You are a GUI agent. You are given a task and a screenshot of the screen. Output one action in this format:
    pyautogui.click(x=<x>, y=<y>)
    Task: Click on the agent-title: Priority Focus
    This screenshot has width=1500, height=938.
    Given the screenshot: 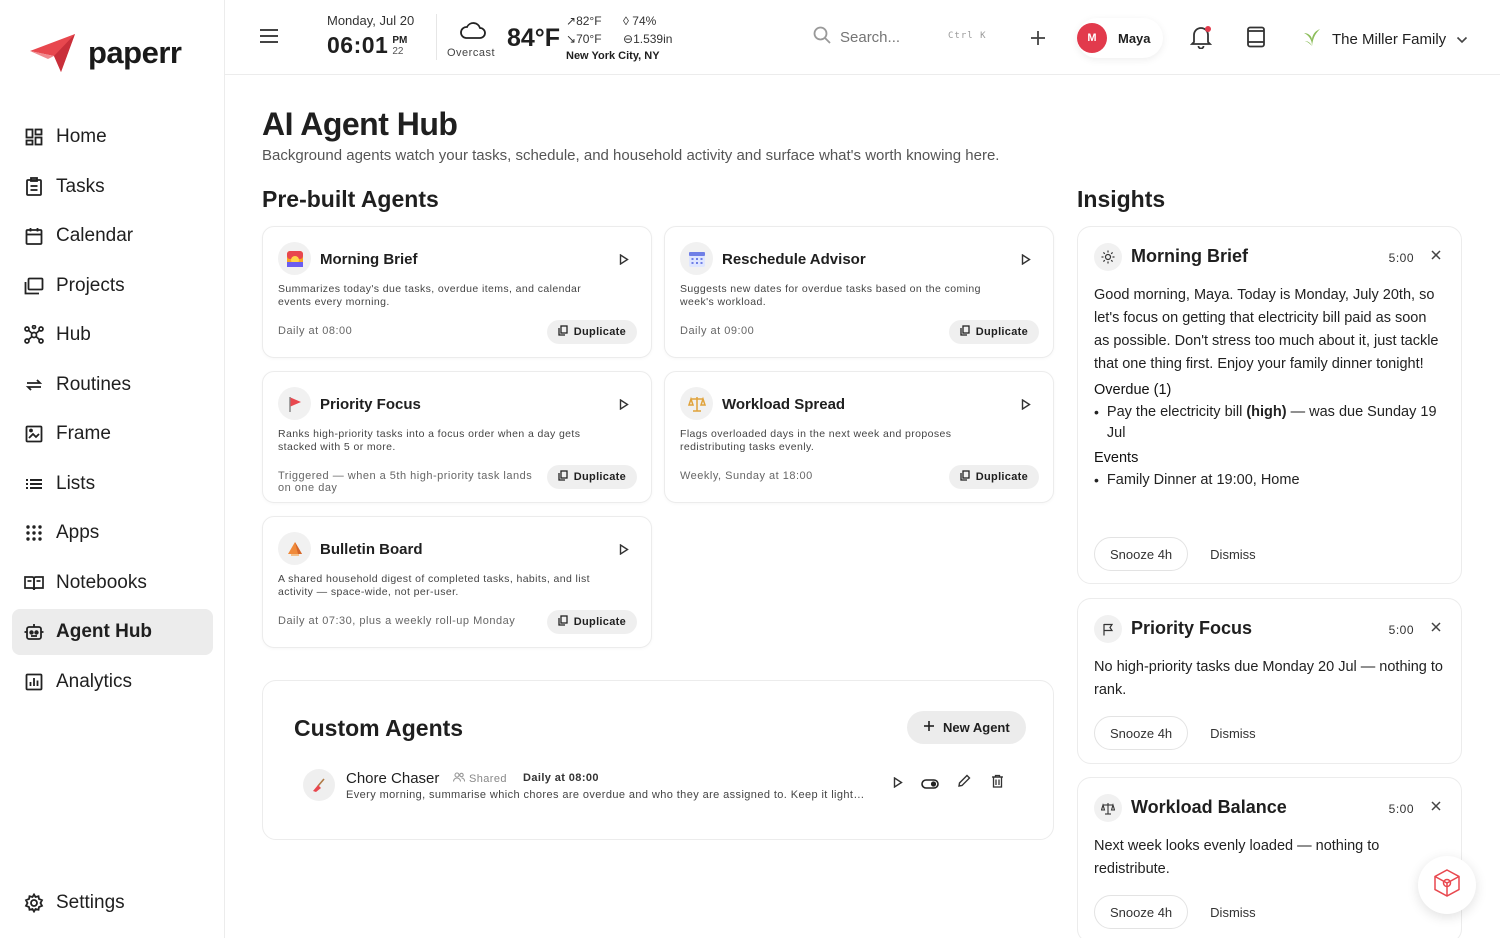 What is the action you would take?
    pyautogui.click(x=370, y=404)
    